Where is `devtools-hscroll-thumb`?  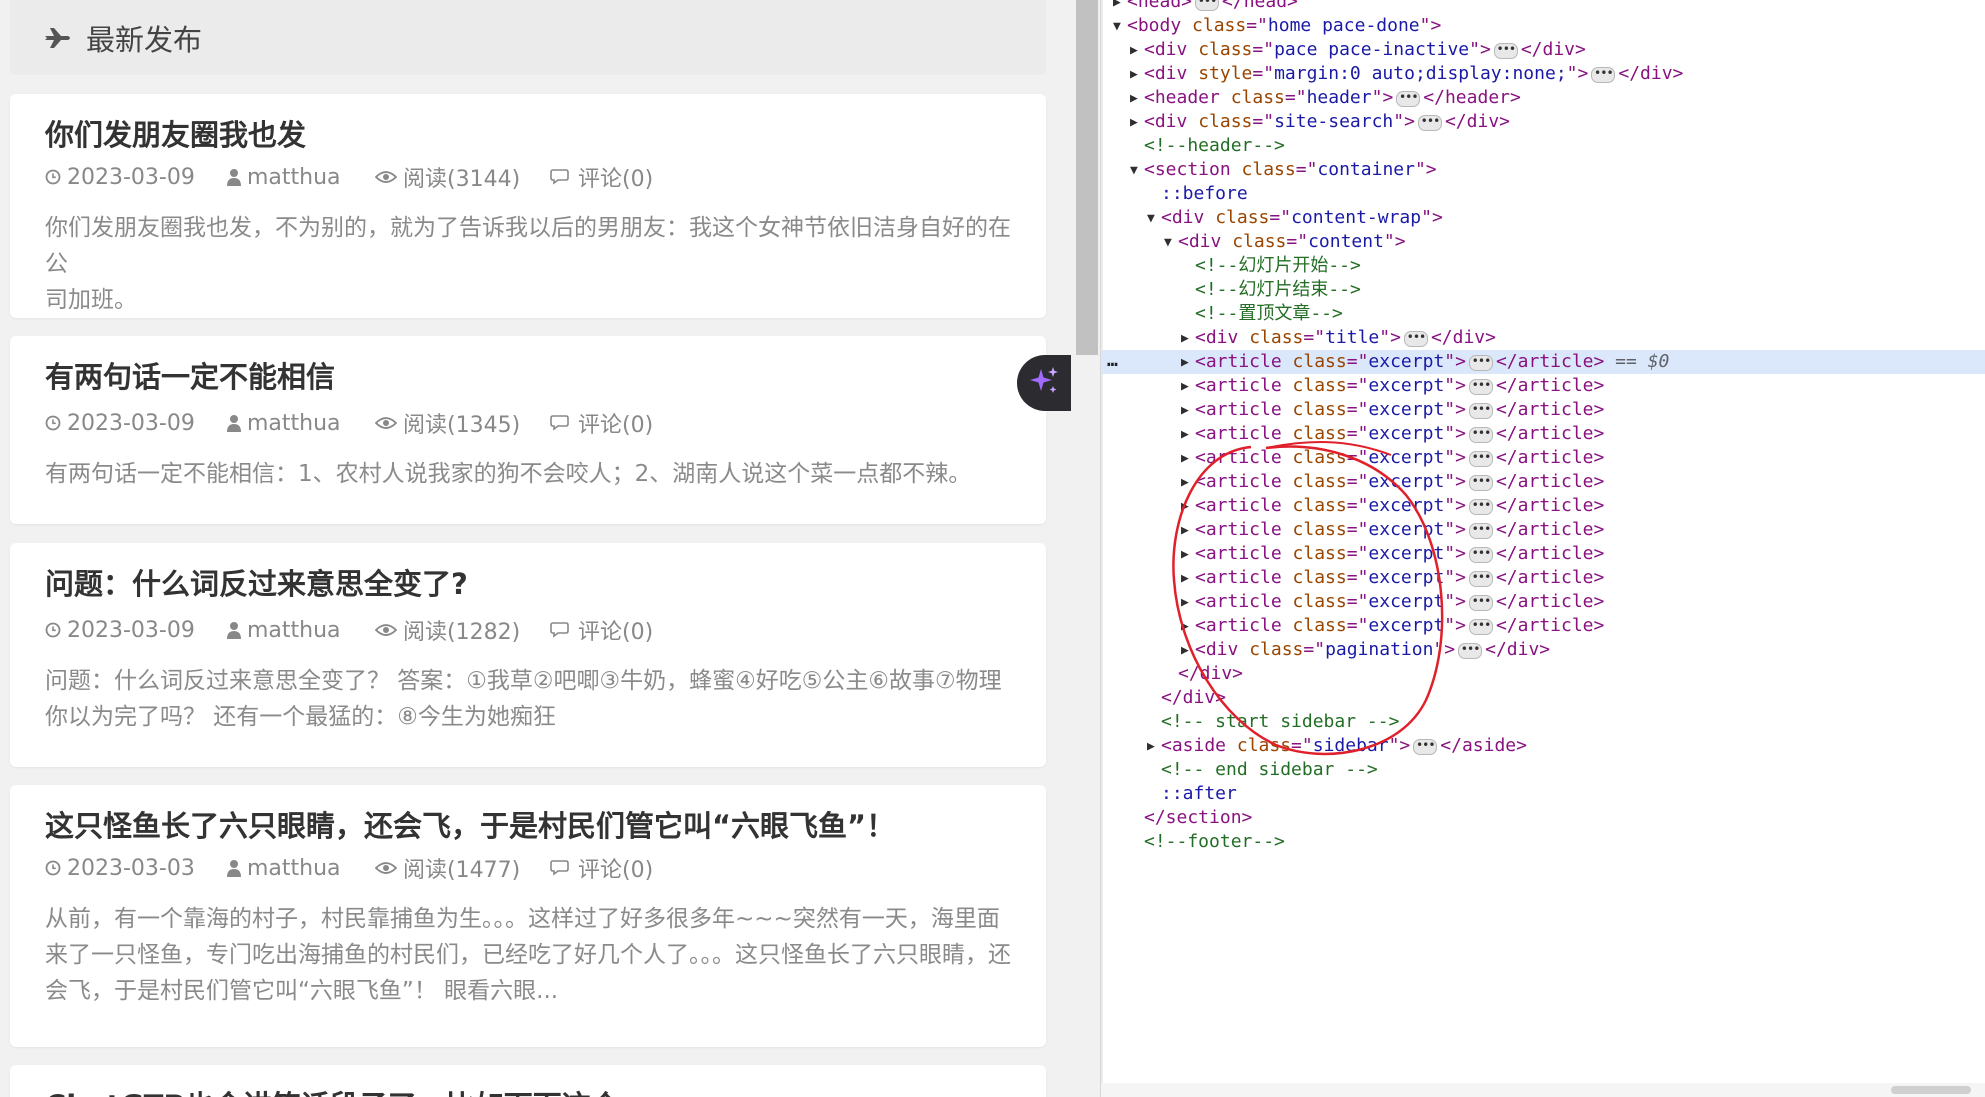
devtools-hscroll-thumb is located at coordinates (1931, 1090).